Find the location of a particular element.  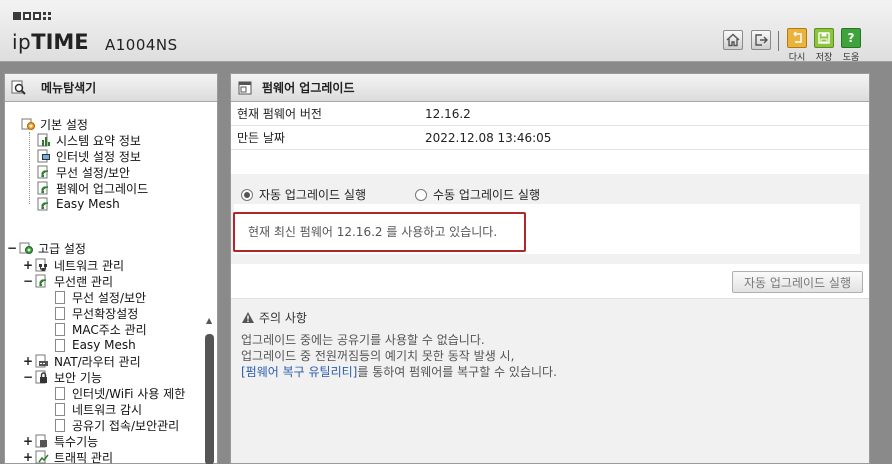

nav-section-security: − 보안 기능 is located at coordinates (62, 377).